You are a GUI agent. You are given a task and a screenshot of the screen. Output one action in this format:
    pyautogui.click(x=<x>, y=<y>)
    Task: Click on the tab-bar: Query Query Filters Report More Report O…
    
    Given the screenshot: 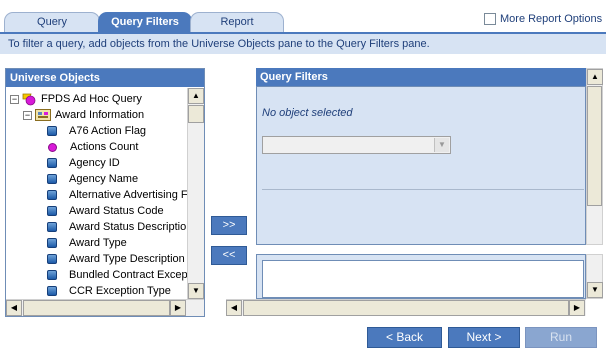 What is the action you would take?
    pyautogui.click(x=303, y=16)
    